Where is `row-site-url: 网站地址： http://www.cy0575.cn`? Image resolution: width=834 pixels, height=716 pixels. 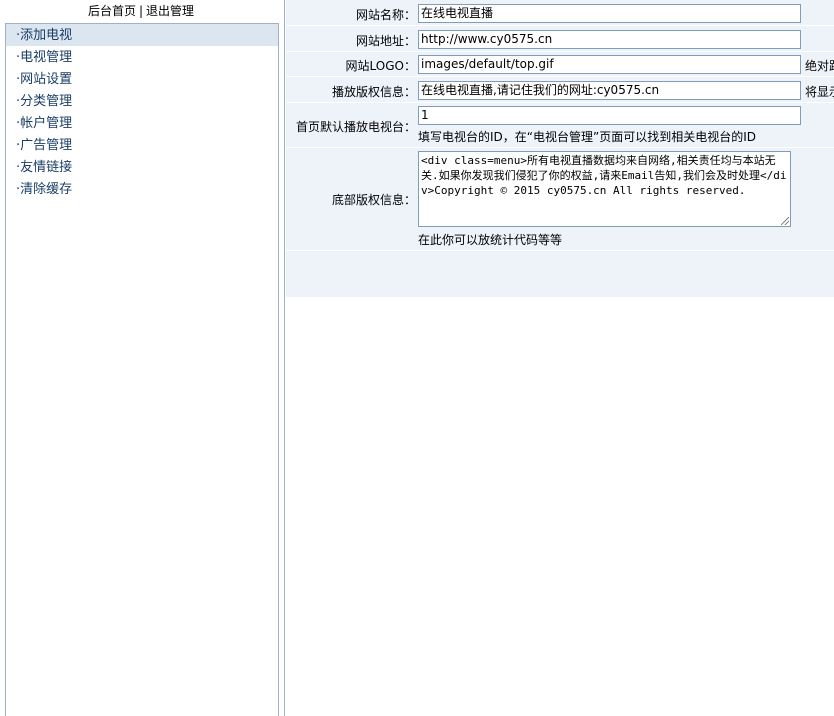 row-site-url: 网站地址： http://www.cy0575.cn is located at coordinates (560, 39).